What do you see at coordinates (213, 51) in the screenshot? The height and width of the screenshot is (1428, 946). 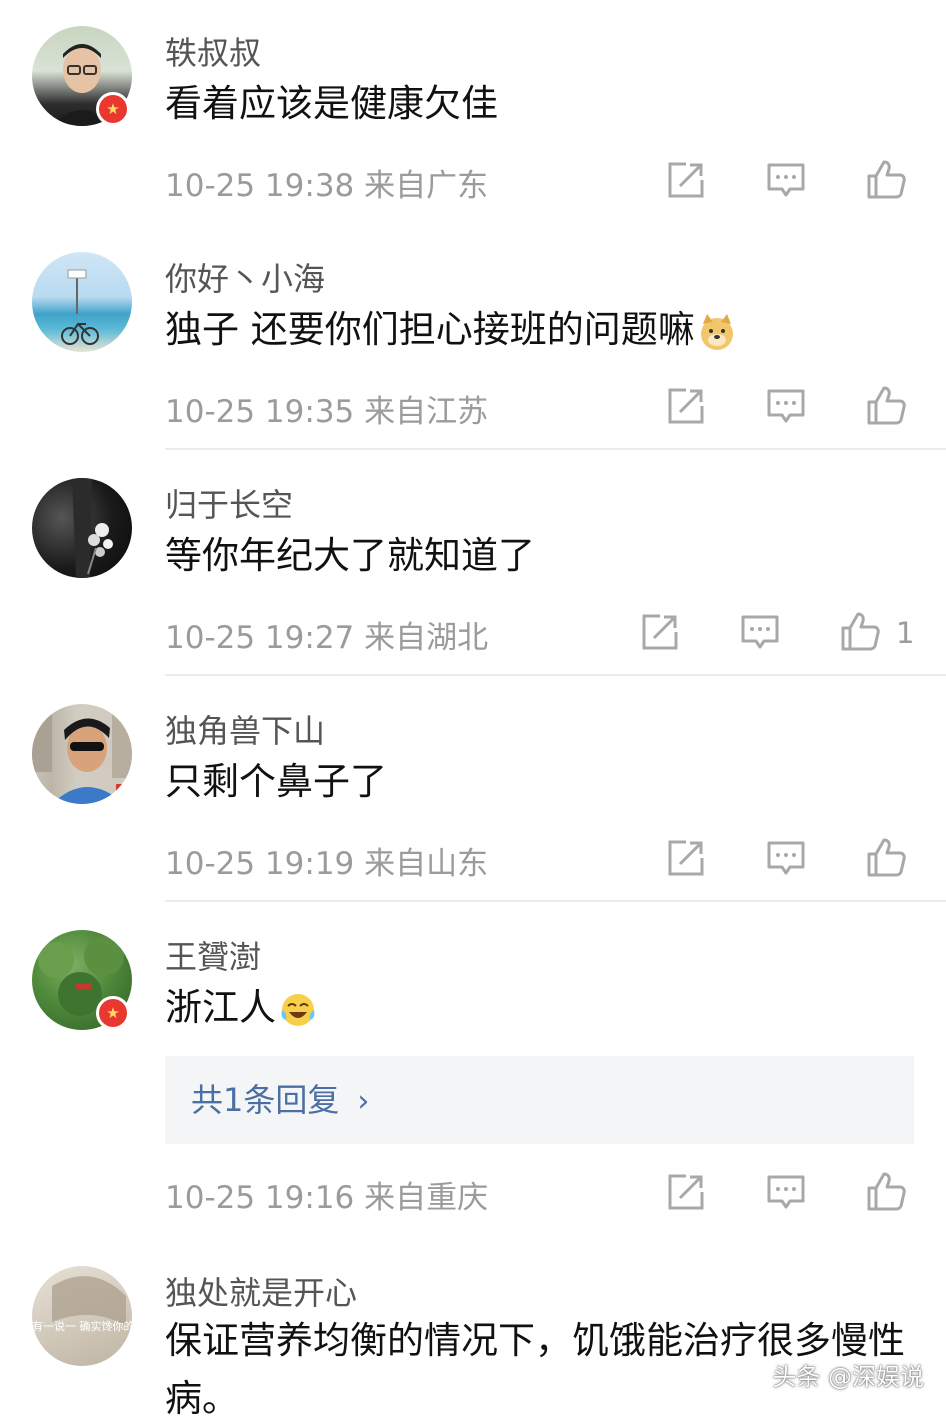 I see `comment-author: 轶叔叔` at bounding box center [213, 51].